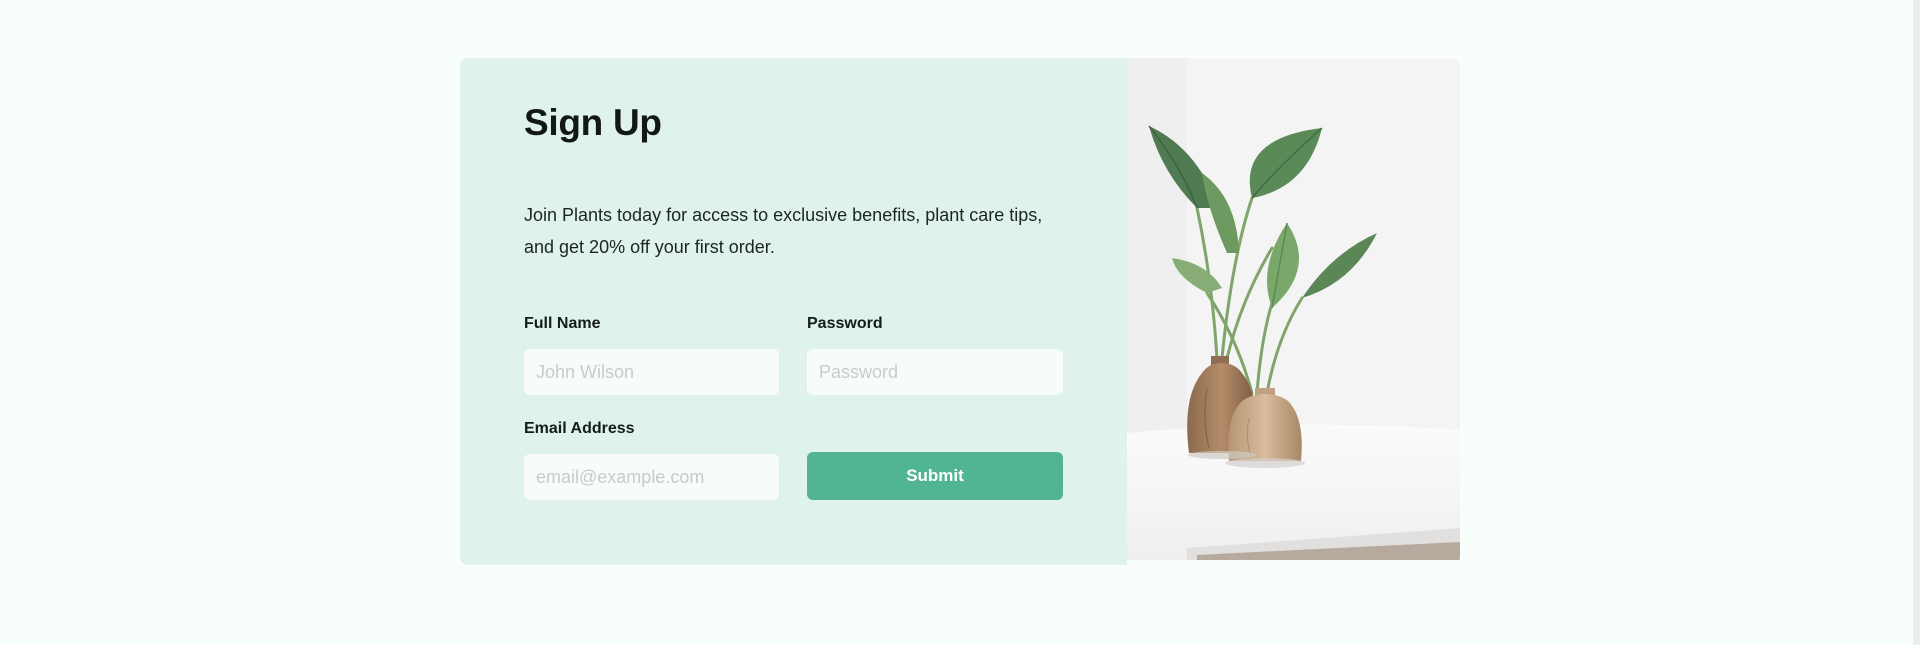  Describe the element at coordinates (593, 122) in the screenshot. I see `page-title: Sign Up` at that location.